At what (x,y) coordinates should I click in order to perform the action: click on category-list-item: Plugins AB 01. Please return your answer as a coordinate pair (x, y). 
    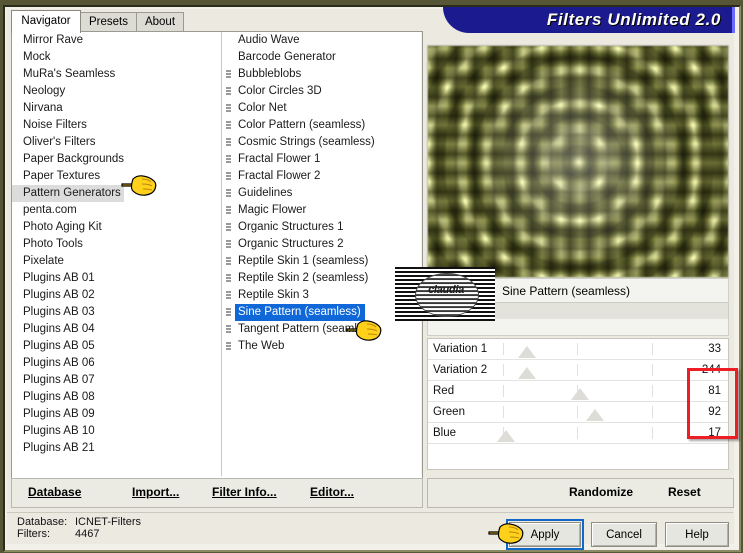
    Looking at the image, I should click on (116, 278).